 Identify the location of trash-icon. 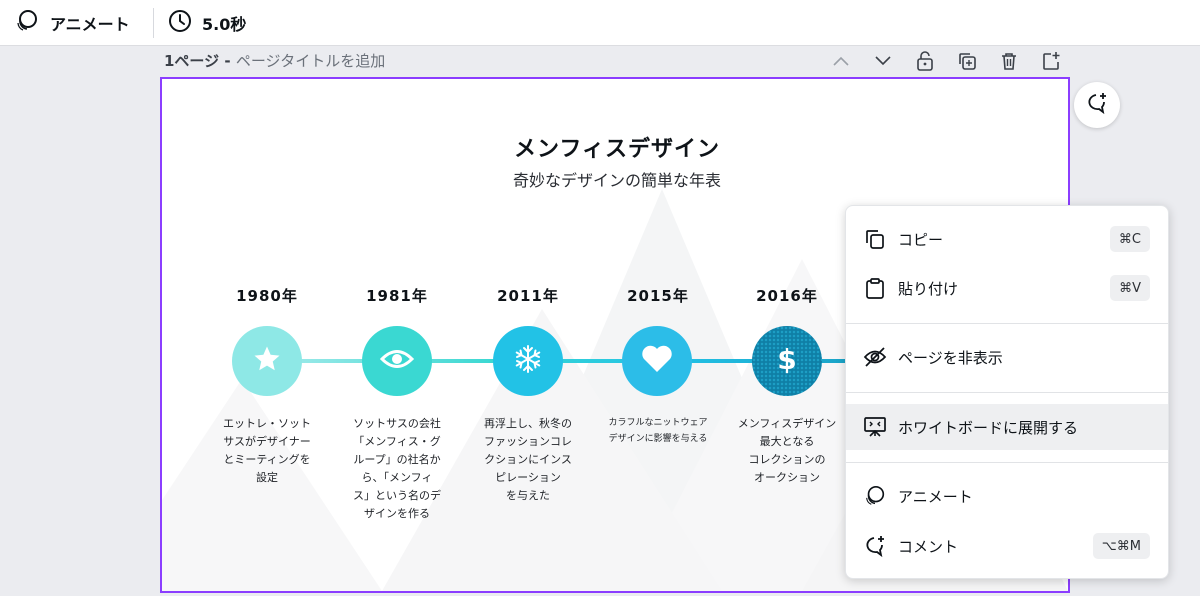
(1009, 61).